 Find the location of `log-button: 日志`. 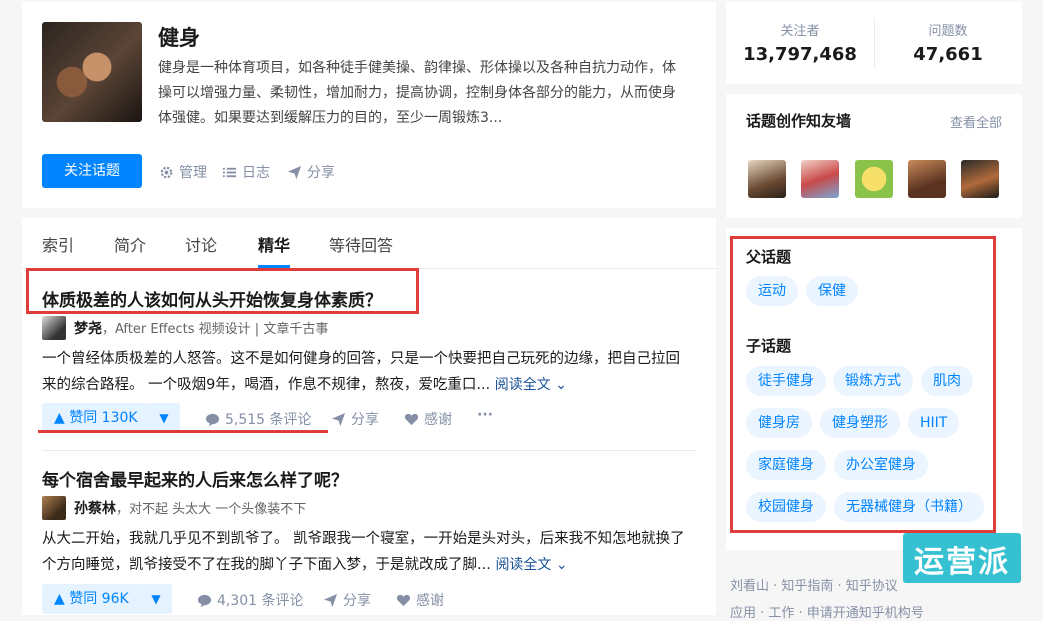

log-button: 日志 is located at coordinates (246, 172).